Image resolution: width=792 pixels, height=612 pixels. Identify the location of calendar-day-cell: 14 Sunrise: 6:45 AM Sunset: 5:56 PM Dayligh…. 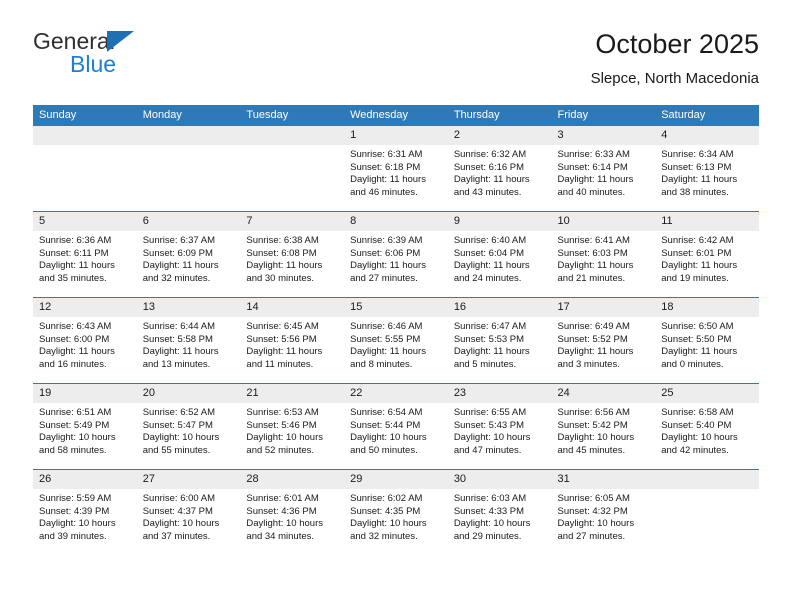
(292, 340).